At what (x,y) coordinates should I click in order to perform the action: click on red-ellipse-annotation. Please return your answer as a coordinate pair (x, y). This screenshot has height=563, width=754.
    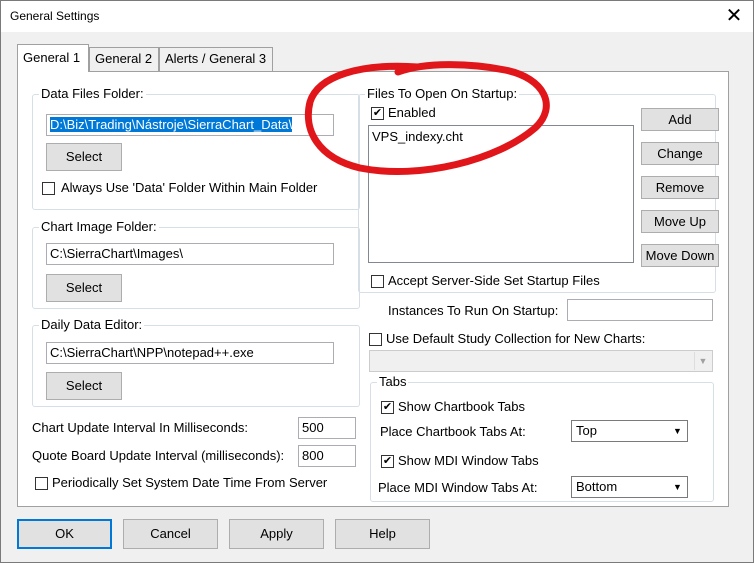
    Looking at the image, I should click on (427, 118).